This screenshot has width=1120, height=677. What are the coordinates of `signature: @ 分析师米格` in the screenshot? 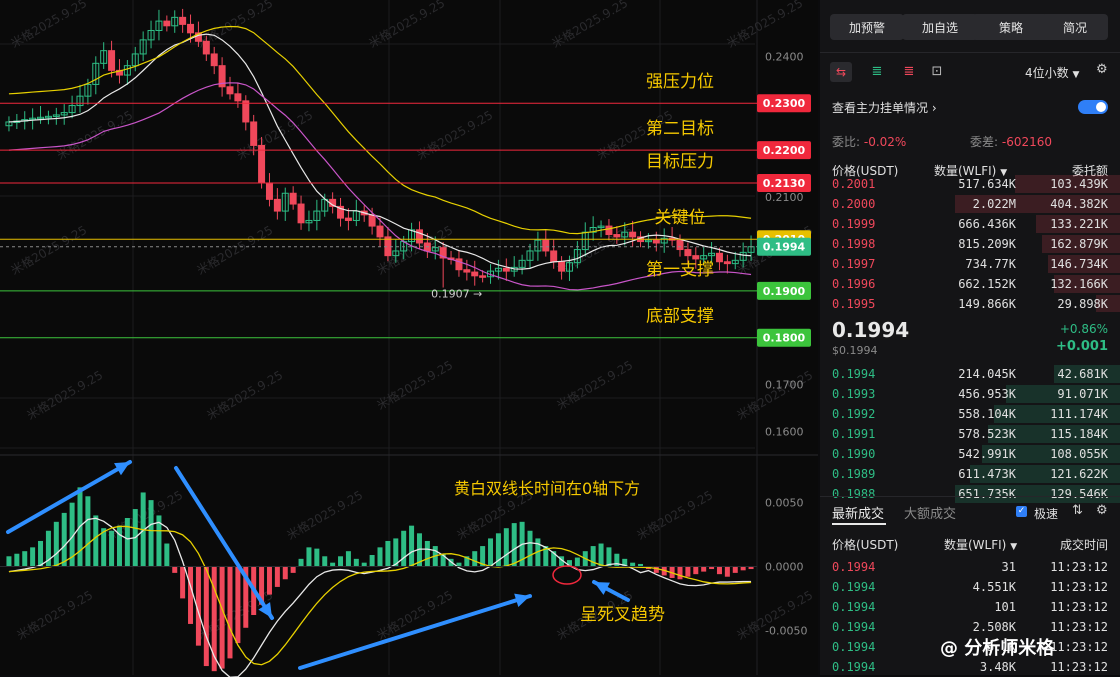 It's located at (997, 648).